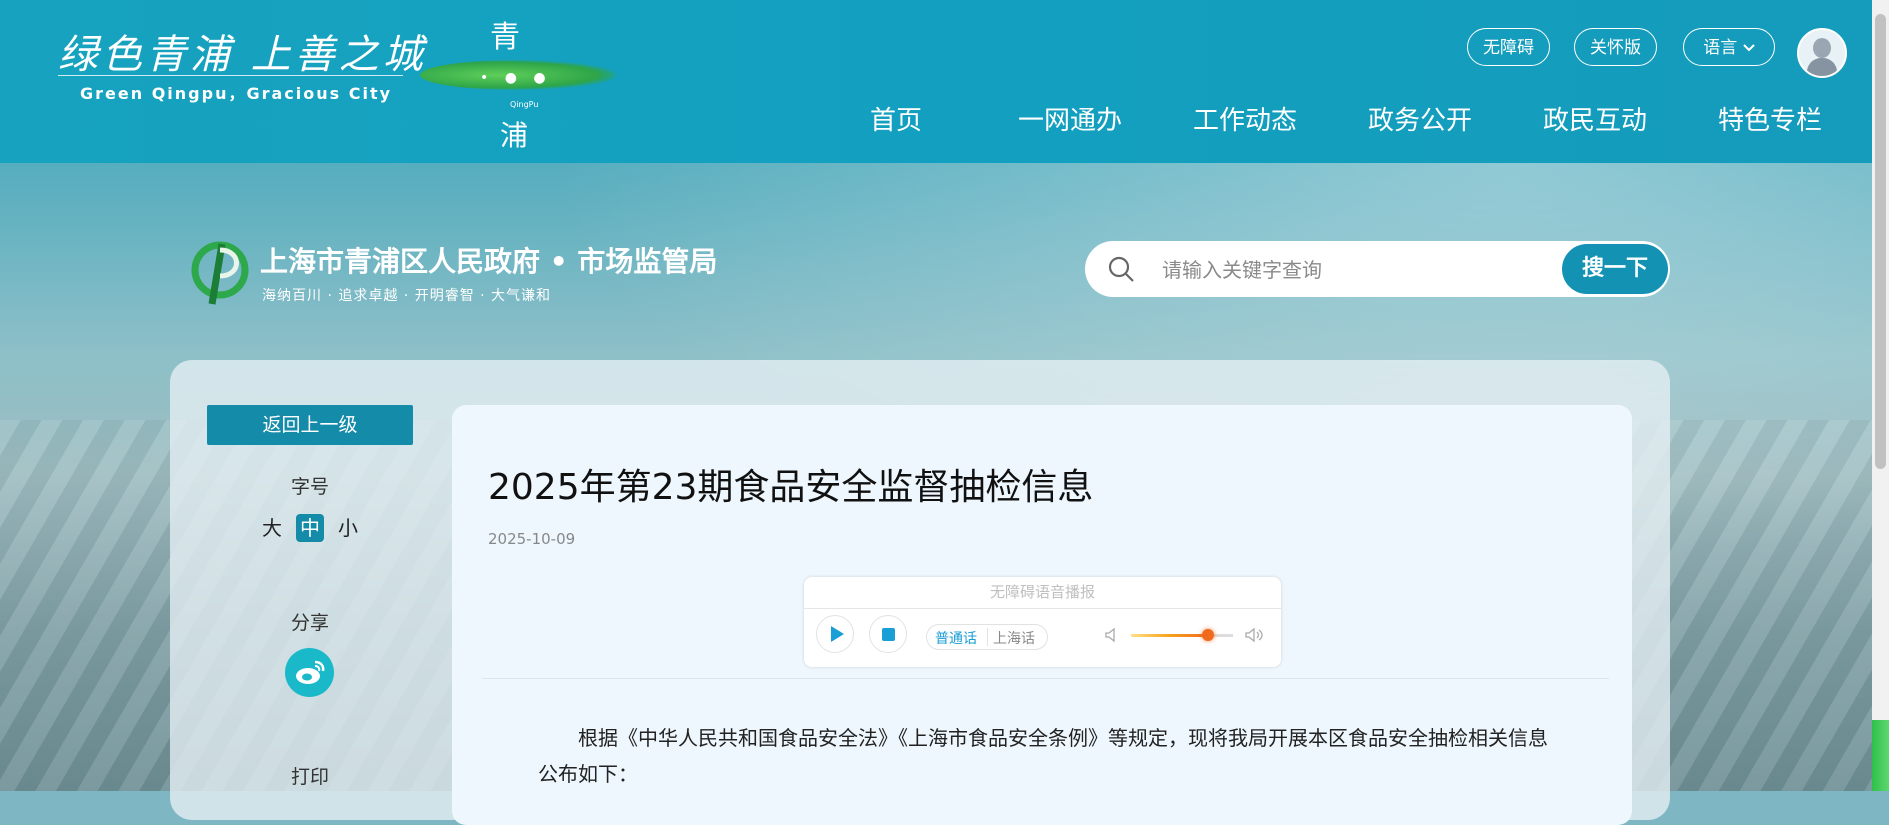 Image resolution: width=1889 pixels, height=825 pixels. What do you see at coordinates (505, 37) in the screenshot?
I see `qingpu-logo-top-char: 青` at bounding box center [505, 37].